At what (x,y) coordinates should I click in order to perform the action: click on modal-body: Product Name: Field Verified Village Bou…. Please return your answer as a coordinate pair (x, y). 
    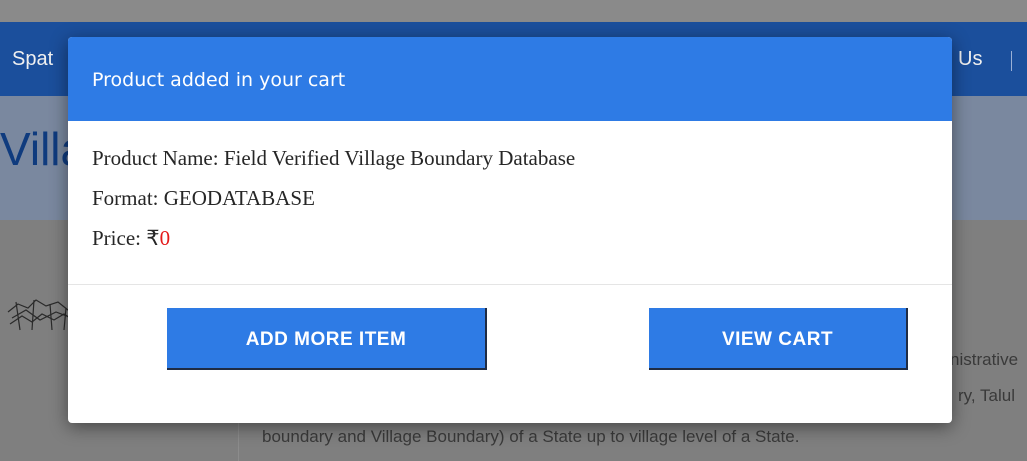
    Looking at the image, I should click on (333, 206).